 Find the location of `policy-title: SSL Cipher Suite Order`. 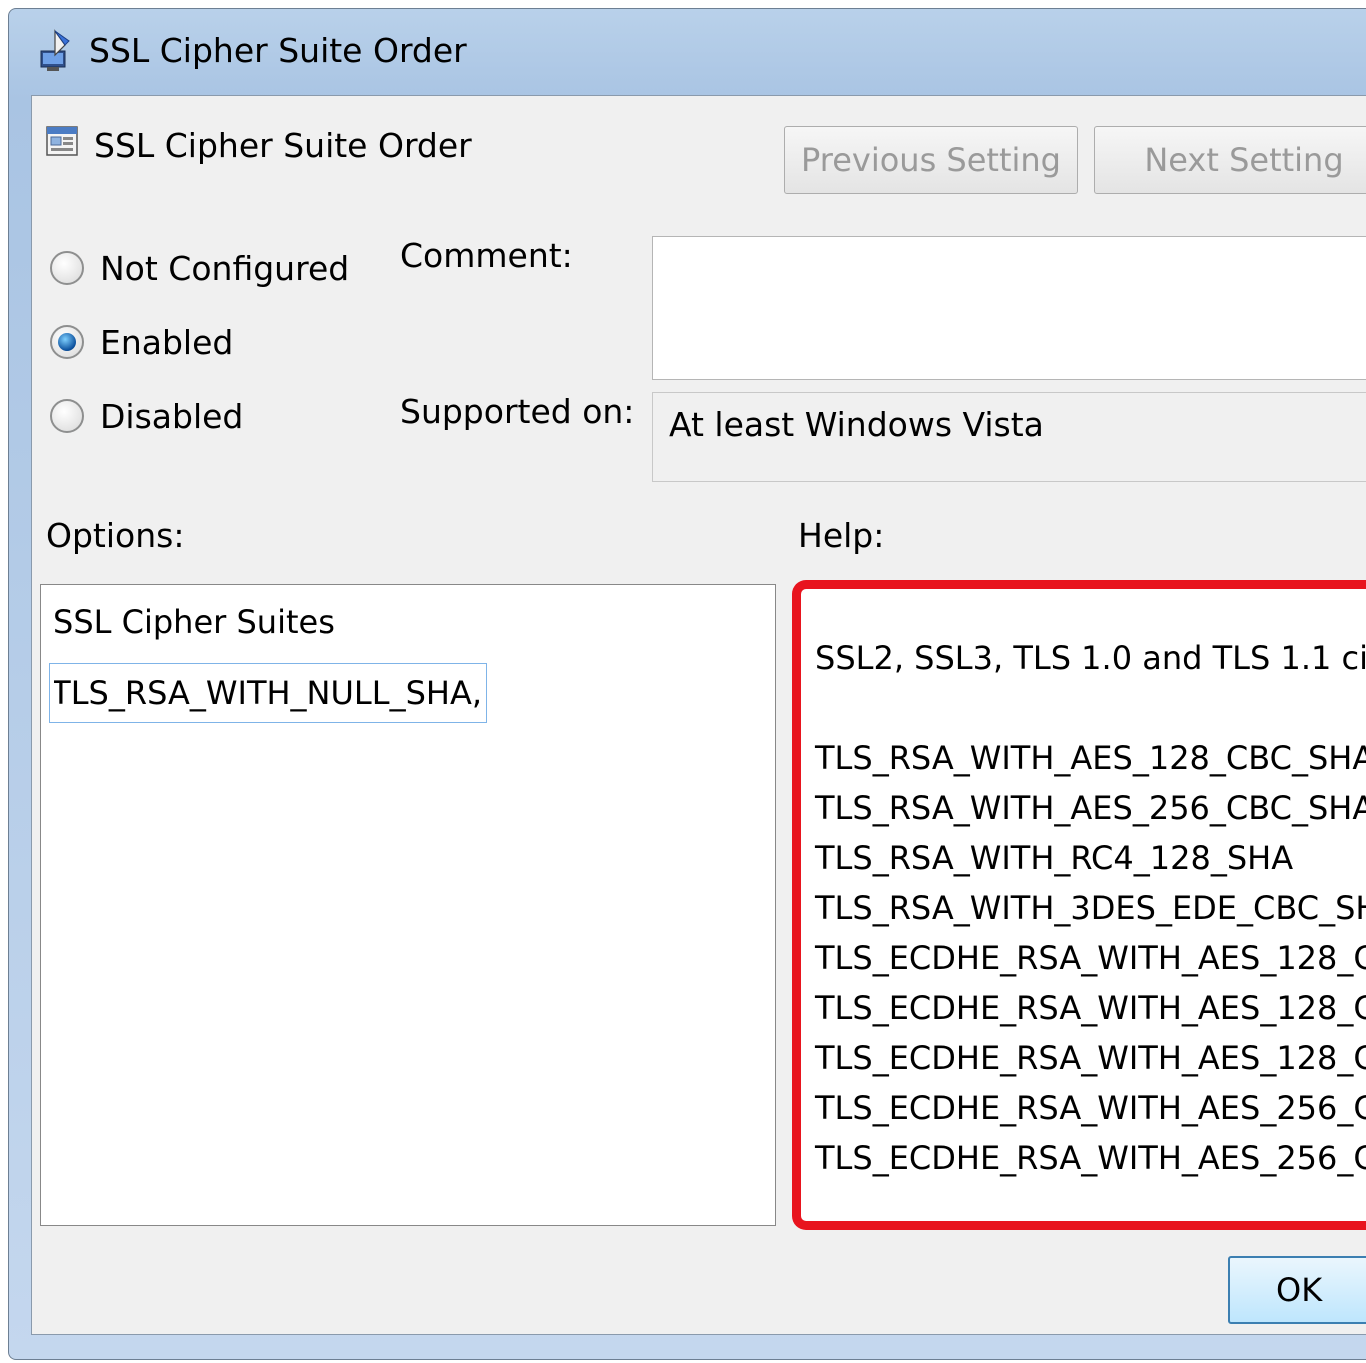

policy-title: SSL Cipher Suite Order is located at coordinates (283, 145).